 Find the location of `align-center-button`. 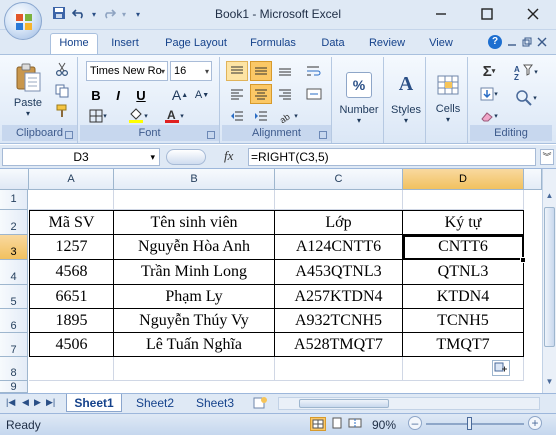

align-center-button is located at coordinates (261, 94).